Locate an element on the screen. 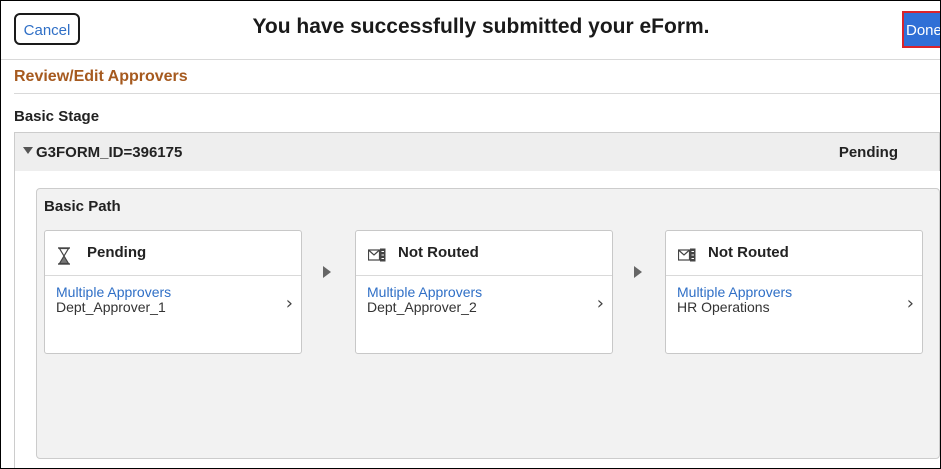  stage-collapsible-header: G3FORM_ID=396175 Pending is located at coordinates (477, 152).